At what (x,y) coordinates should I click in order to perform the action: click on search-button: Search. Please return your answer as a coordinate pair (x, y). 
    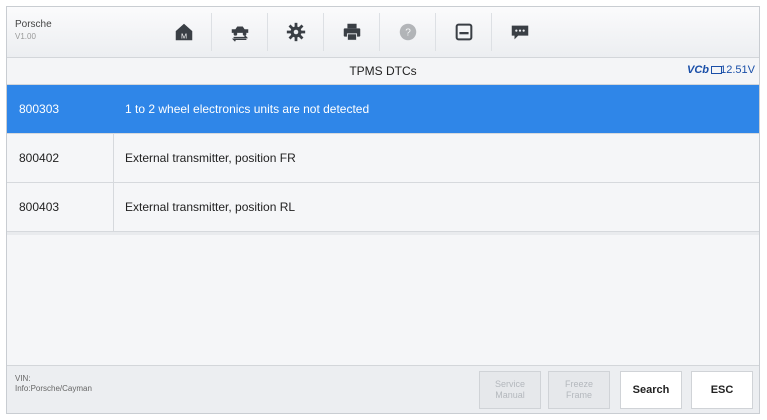
    Looking at the image, I should click on (651, 390).